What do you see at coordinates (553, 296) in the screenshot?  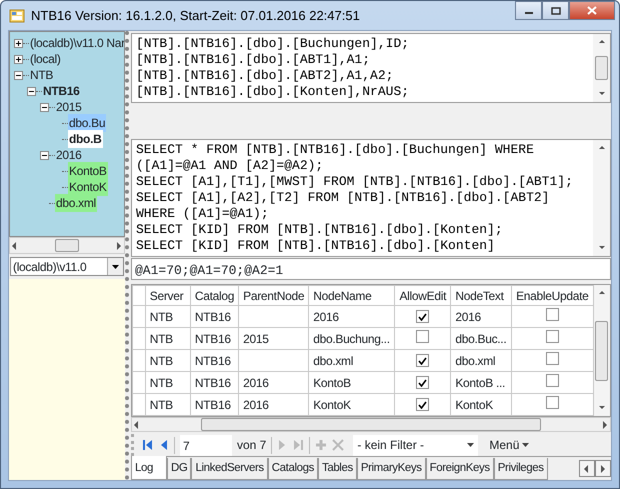 I see `column-header: EnableUpdate` at bounding box center [553, 296].